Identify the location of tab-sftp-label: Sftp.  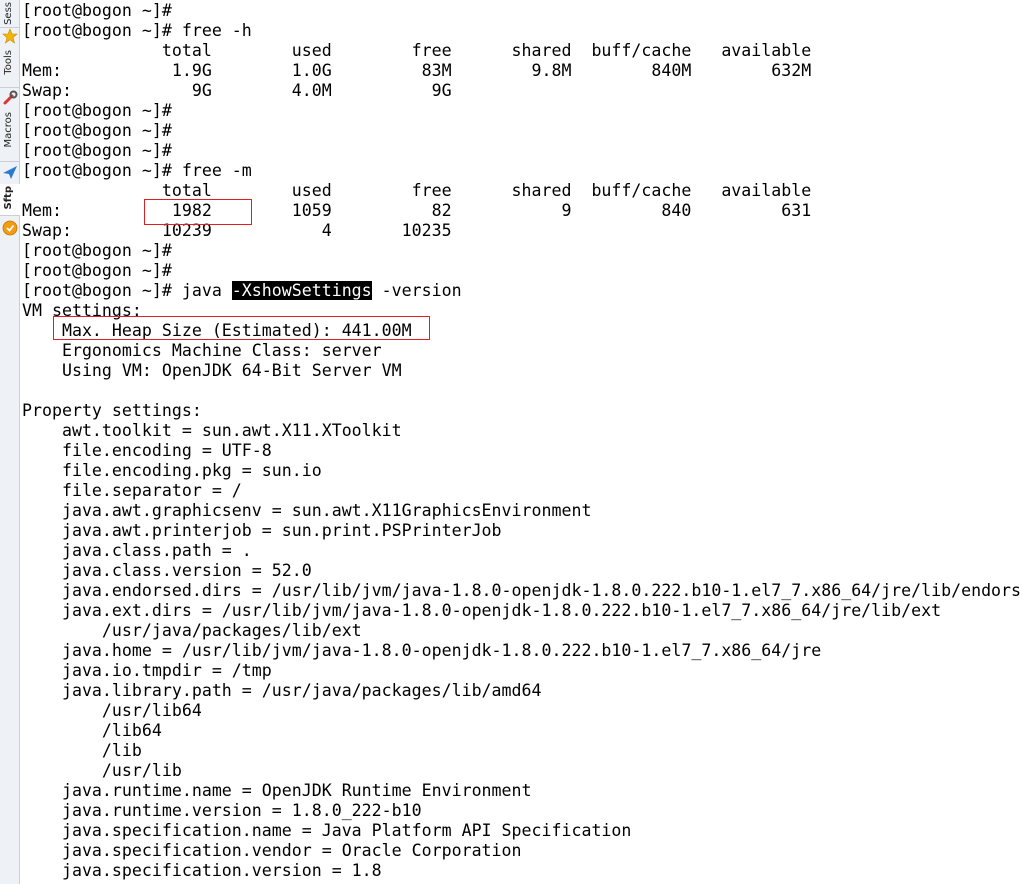
(8, 198).